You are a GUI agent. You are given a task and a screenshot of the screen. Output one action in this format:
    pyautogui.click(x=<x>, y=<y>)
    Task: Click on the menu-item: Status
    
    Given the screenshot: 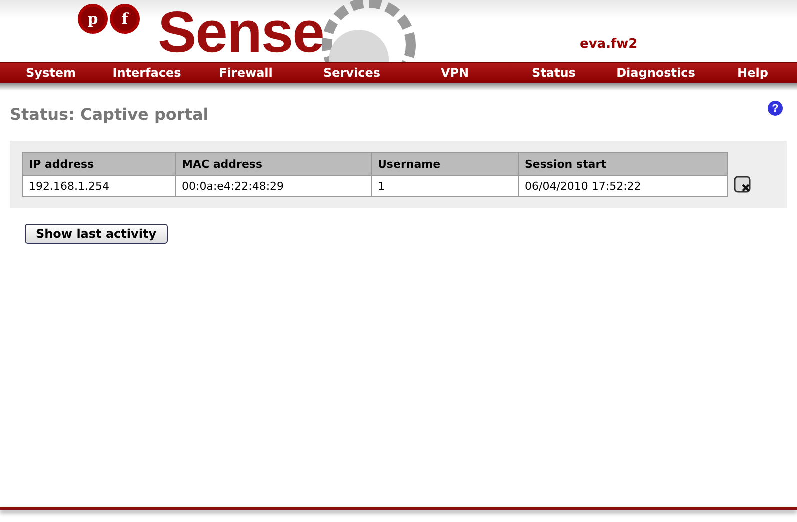 What is the action you would take?
    pyautogui.click(x=554, y=73)
    